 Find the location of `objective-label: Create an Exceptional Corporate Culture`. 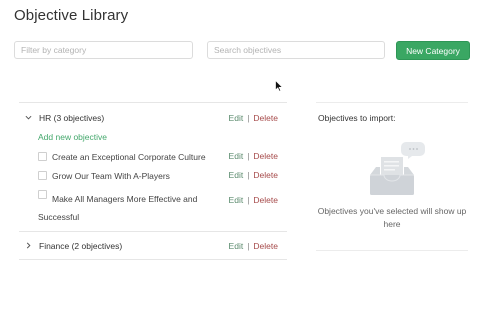

objective-label: Create an Exceptional Corporate Culture is located at coordinates (129, 157).